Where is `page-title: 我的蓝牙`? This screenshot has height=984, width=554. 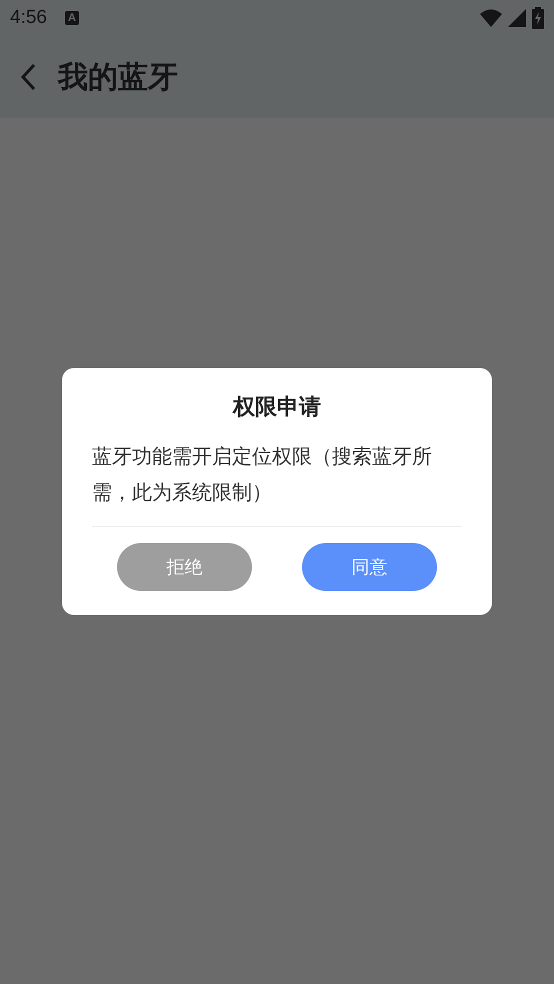
page-title: 我的蓝牙 is located at coordinates (118, 77).